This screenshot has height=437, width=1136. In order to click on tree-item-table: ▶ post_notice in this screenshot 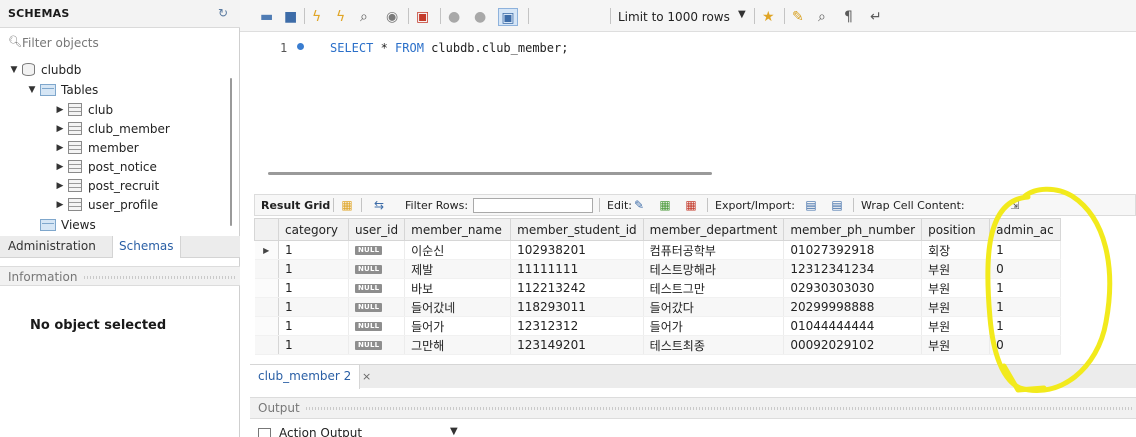, I will do `click(105, 166)`.